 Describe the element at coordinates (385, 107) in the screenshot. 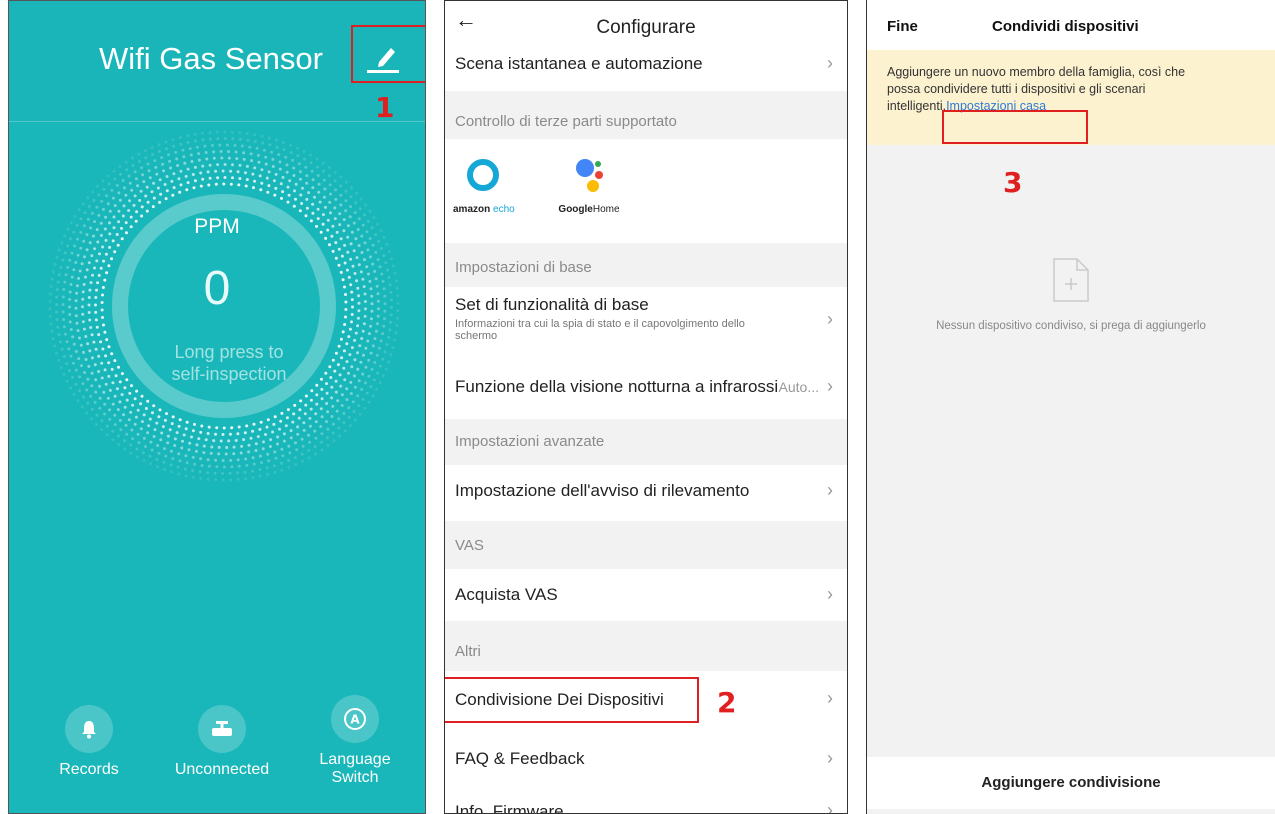

I see `annotation-number-1: 1` at that location.